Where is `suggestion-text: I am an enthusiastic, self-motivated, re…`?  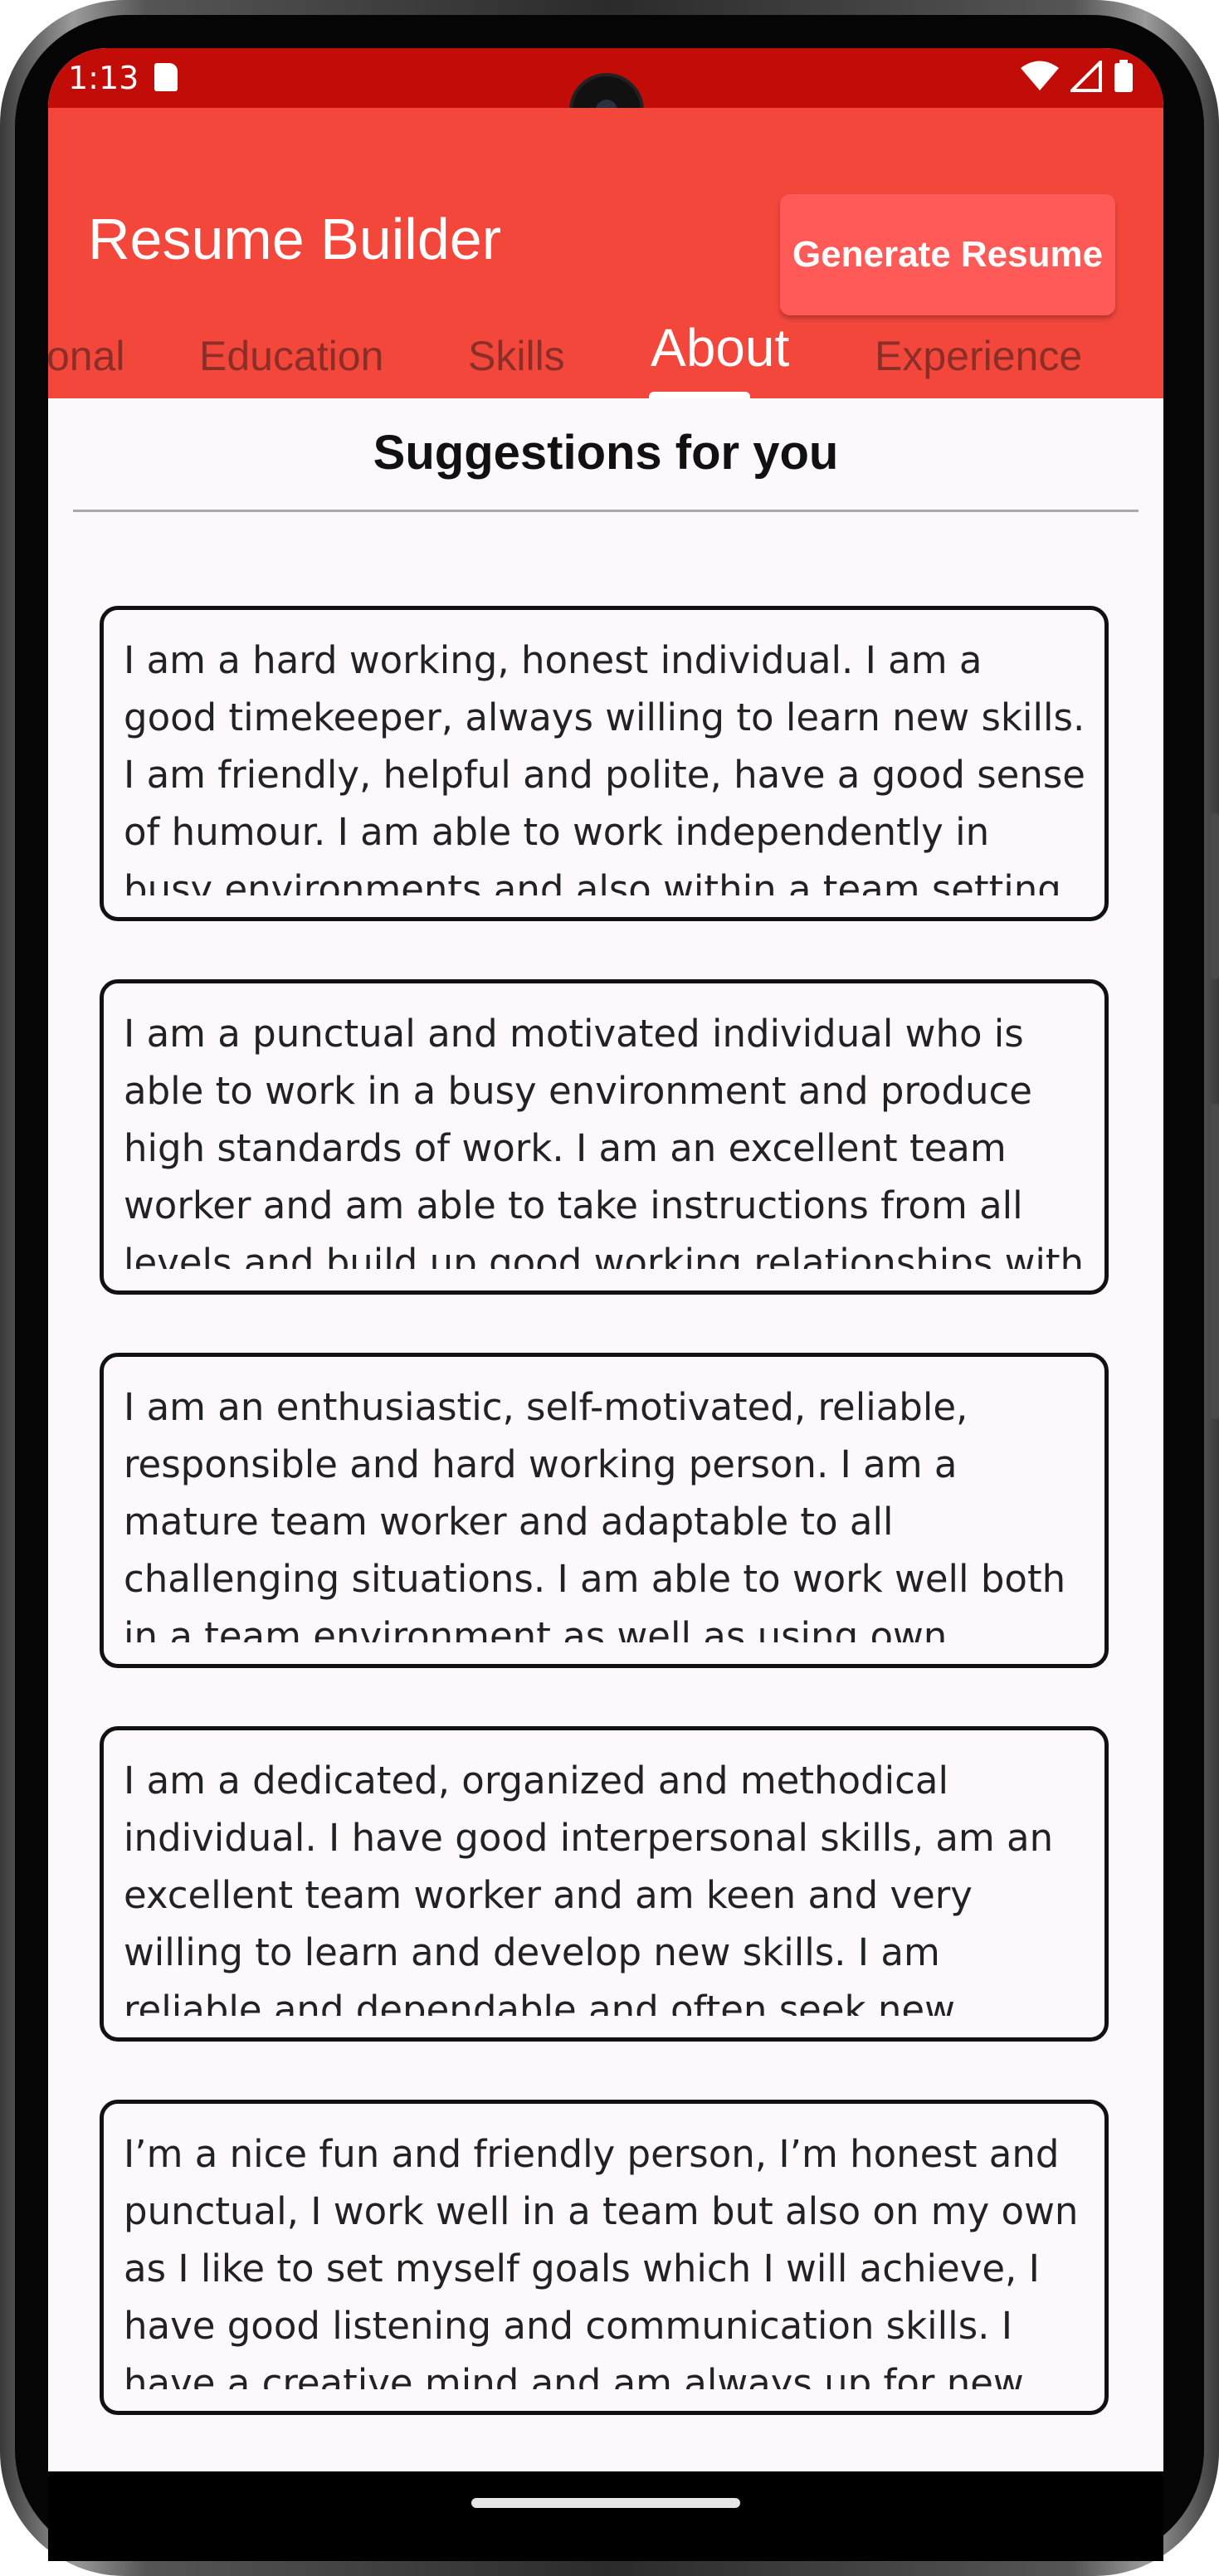 suggestion-text: I am an enthusiastic, self-motivated, re… is located at coordinates (595, 1513).